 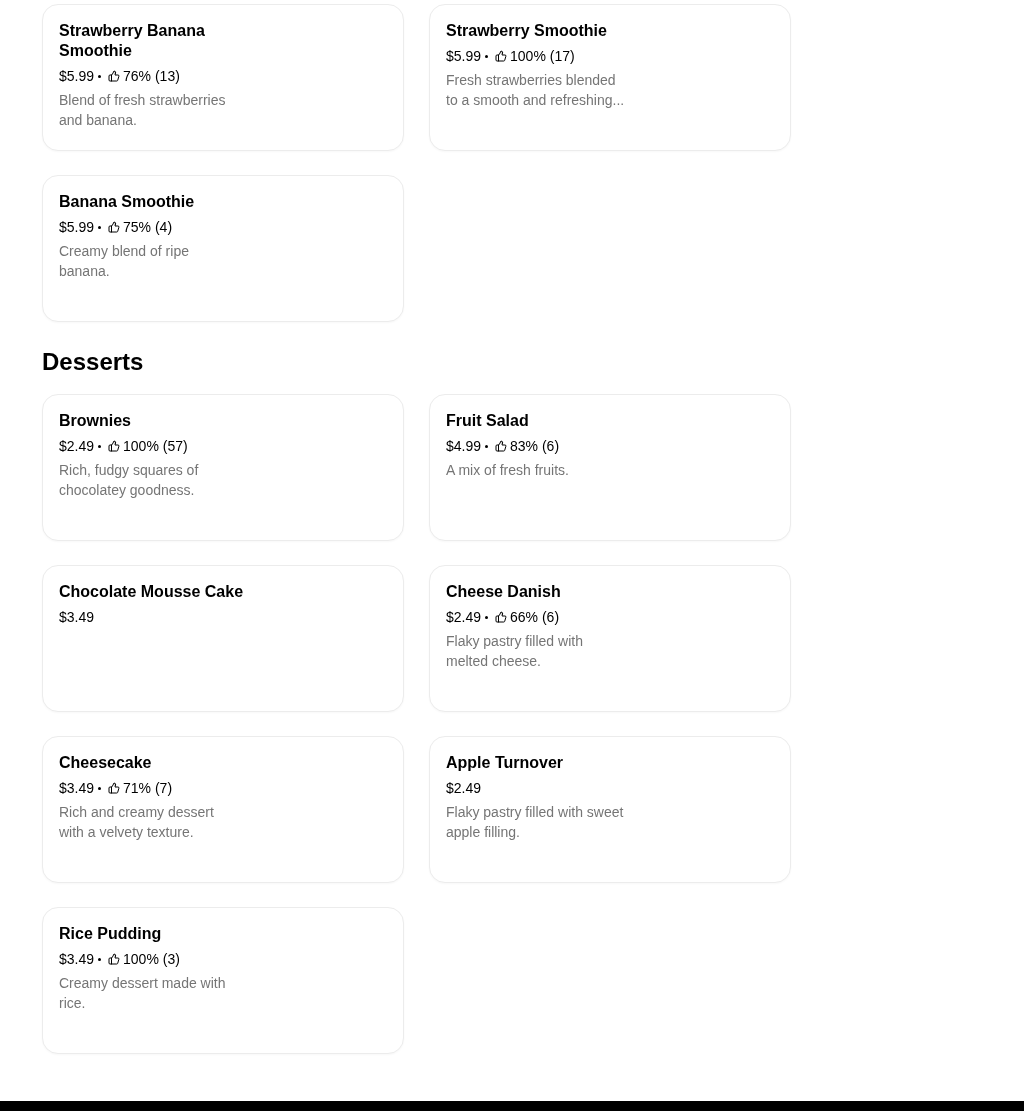 I want to click on item-description: Flaky pastry filled with sweet apple filling., so click(x=535, y=822).